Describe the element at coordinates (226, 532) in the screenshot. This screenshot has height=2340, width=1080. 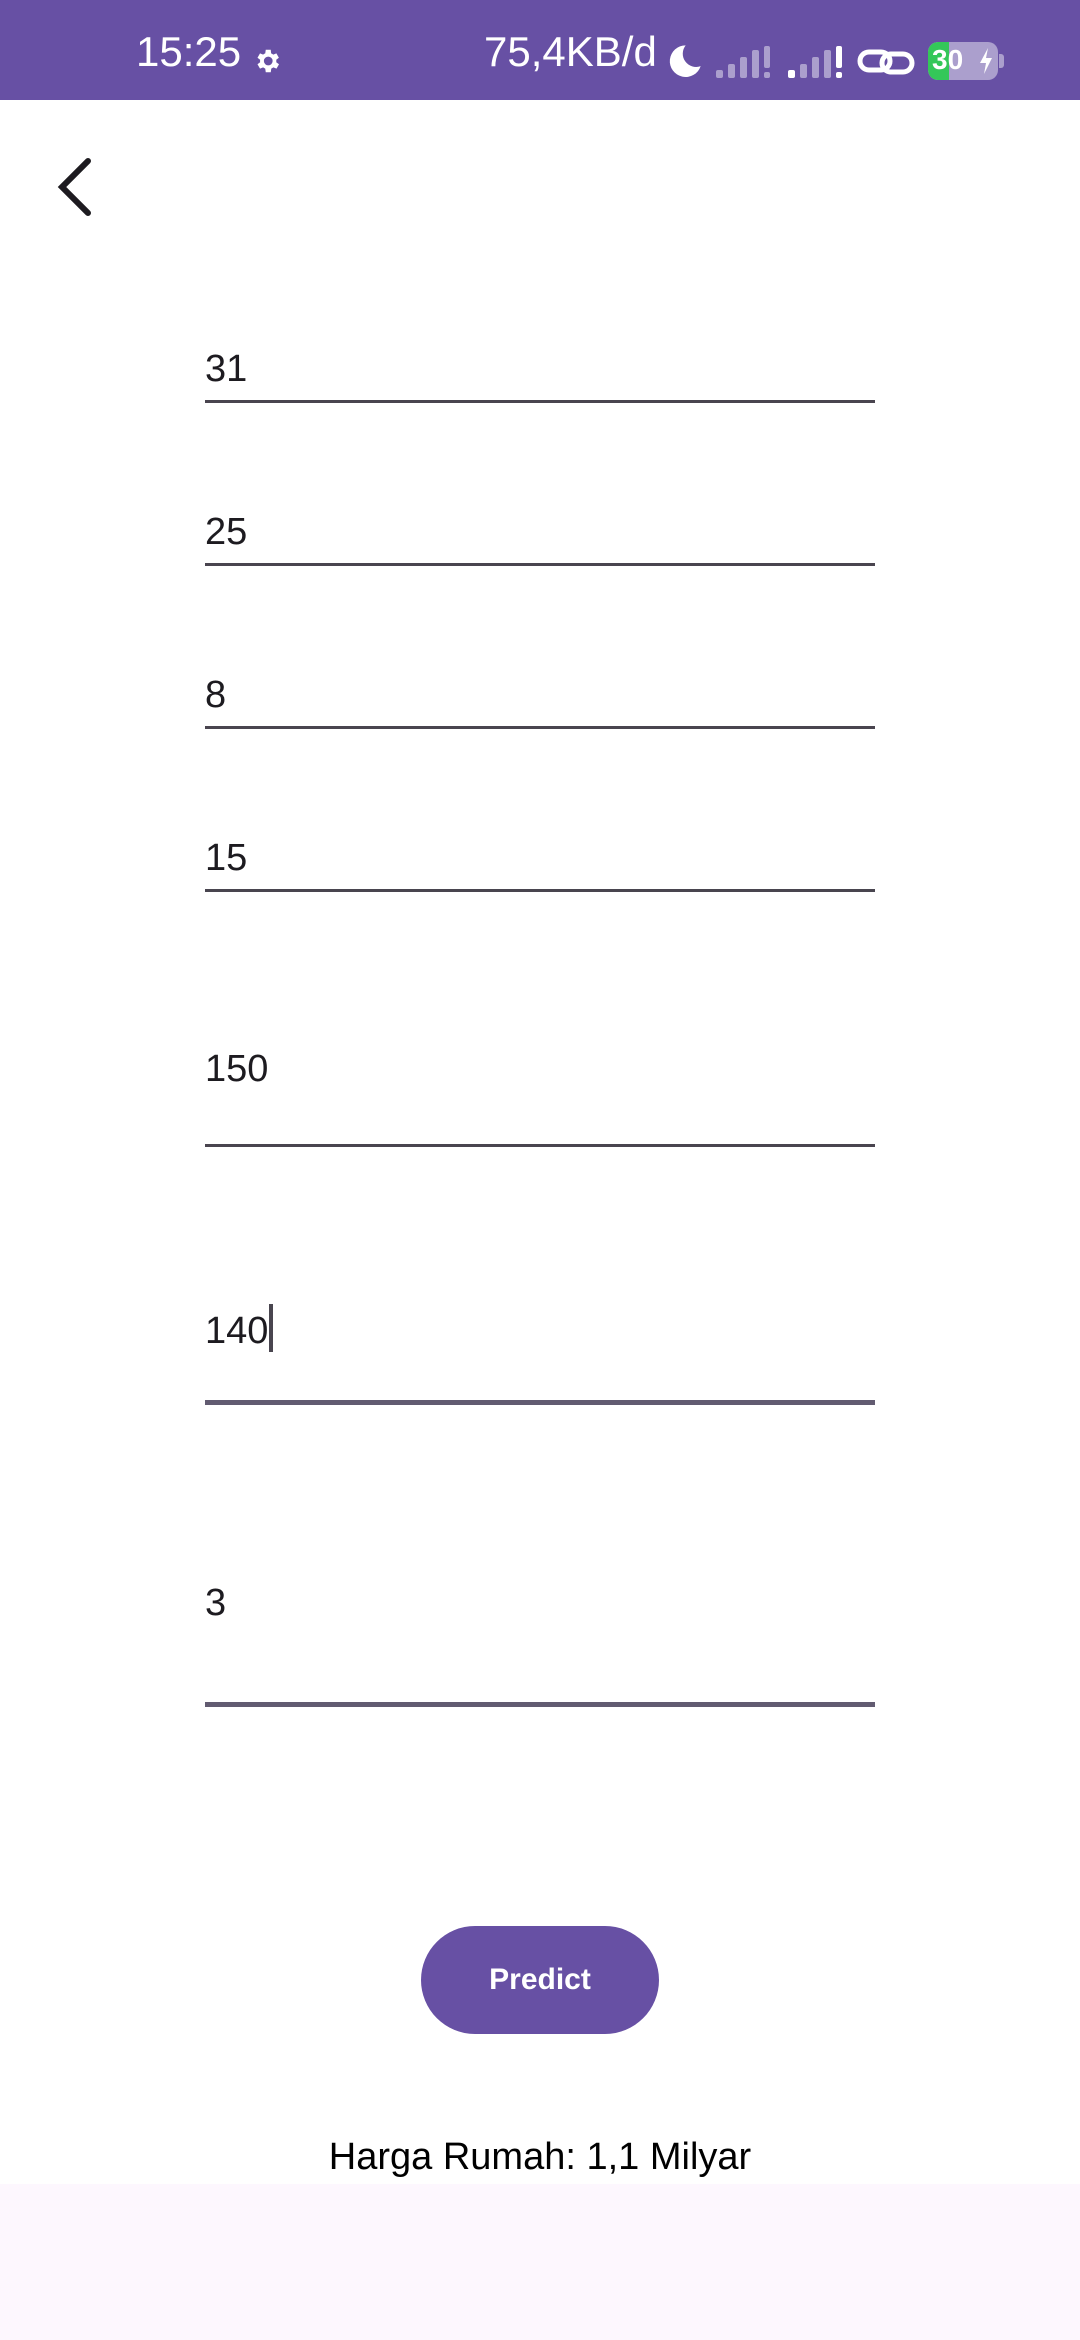
I see `input-field-2-value: 25` at that location.